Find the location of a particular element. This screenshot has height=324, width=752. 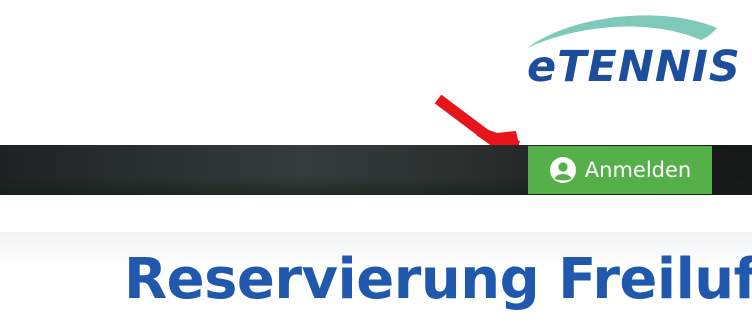

logo-text: eTENNIS is located at coordinates (634, 67).